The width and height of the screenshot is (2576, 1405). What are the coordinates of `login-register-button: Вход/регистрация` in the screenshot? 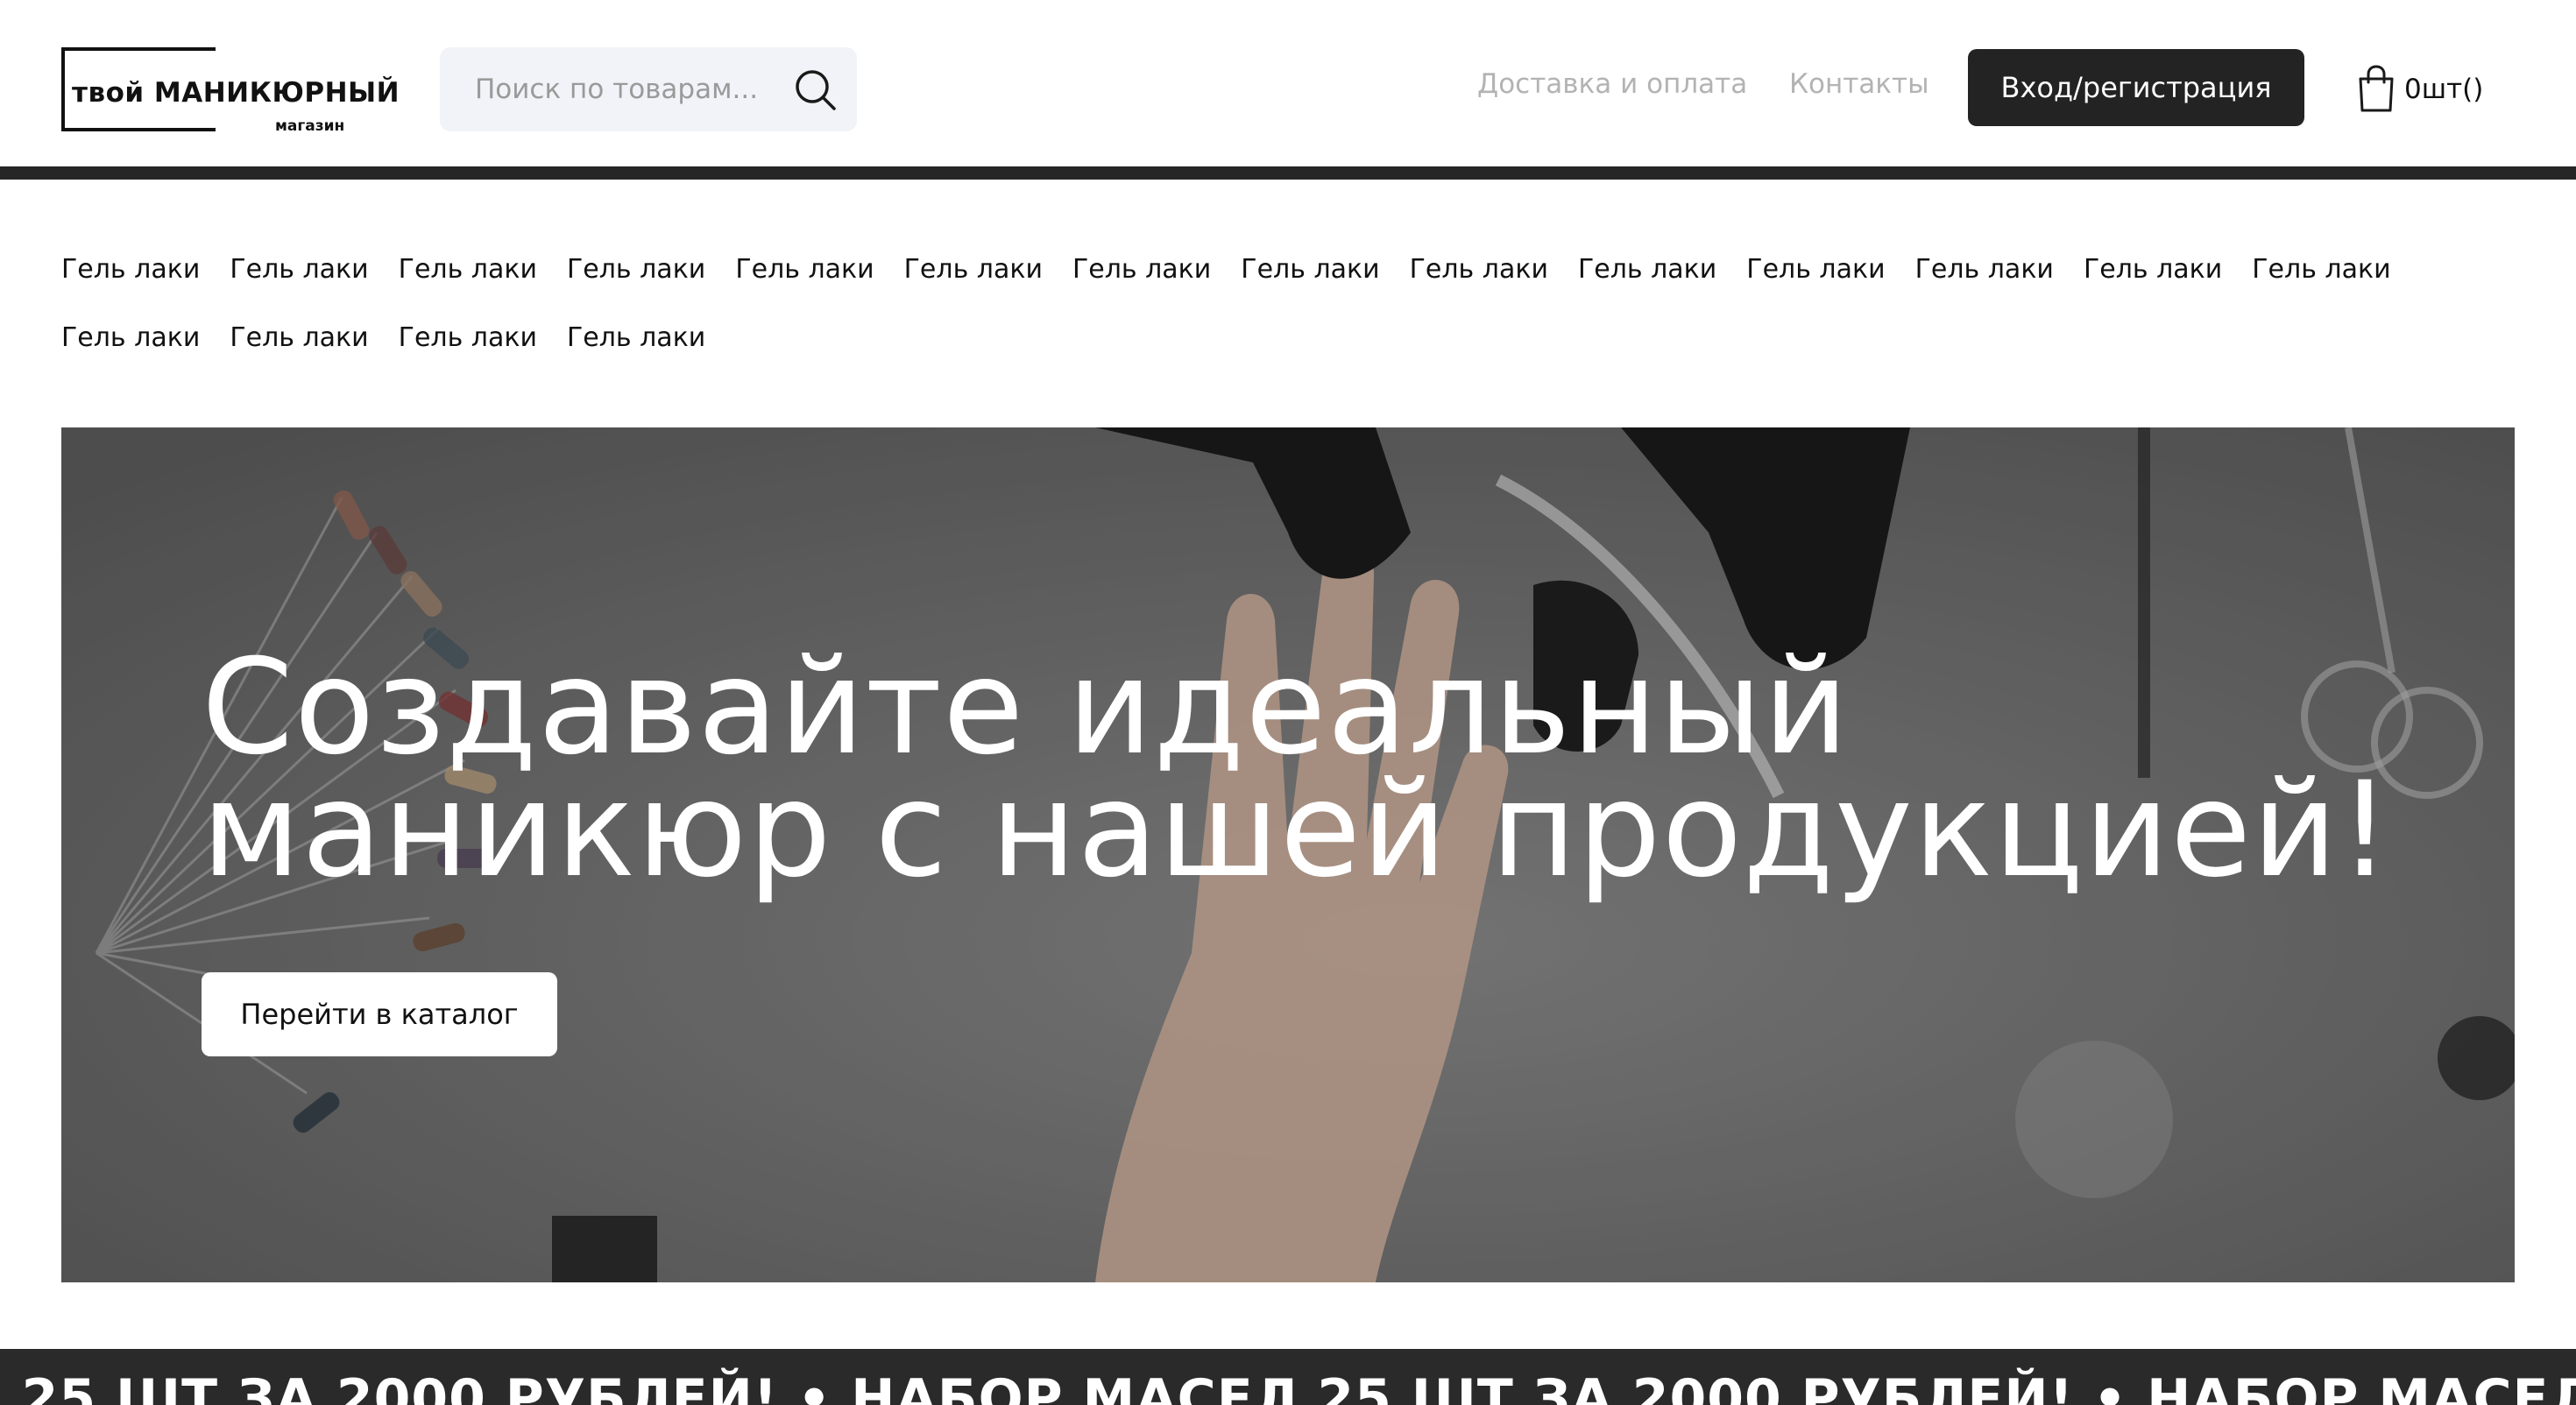 It's located at (2136, 87).